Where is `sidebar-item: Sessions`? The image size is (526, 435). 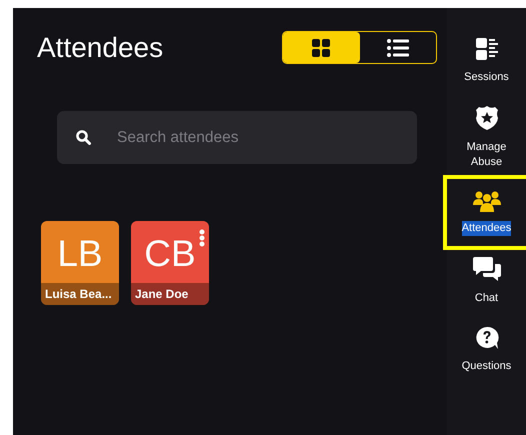 sidebar-item: Sessions is located at coordinates (486, 61).